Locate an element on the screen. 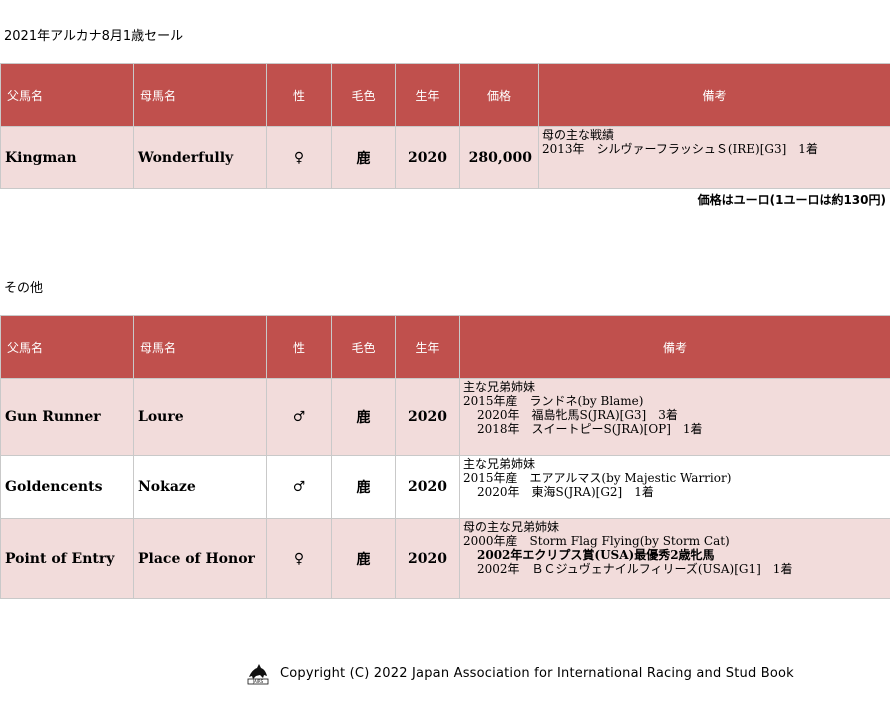 This screenshot has width=890, height=726. section-title-sale: 2021年アルカナ8月1歳セール is located at coordinates (94, 36).